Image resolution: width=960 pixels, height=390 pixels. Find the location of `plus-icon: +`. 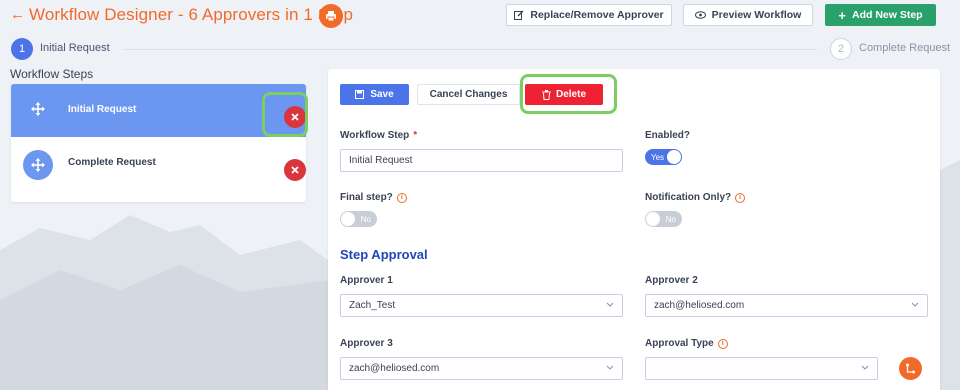

plus-icon: + is located at coordinates (842, 15).